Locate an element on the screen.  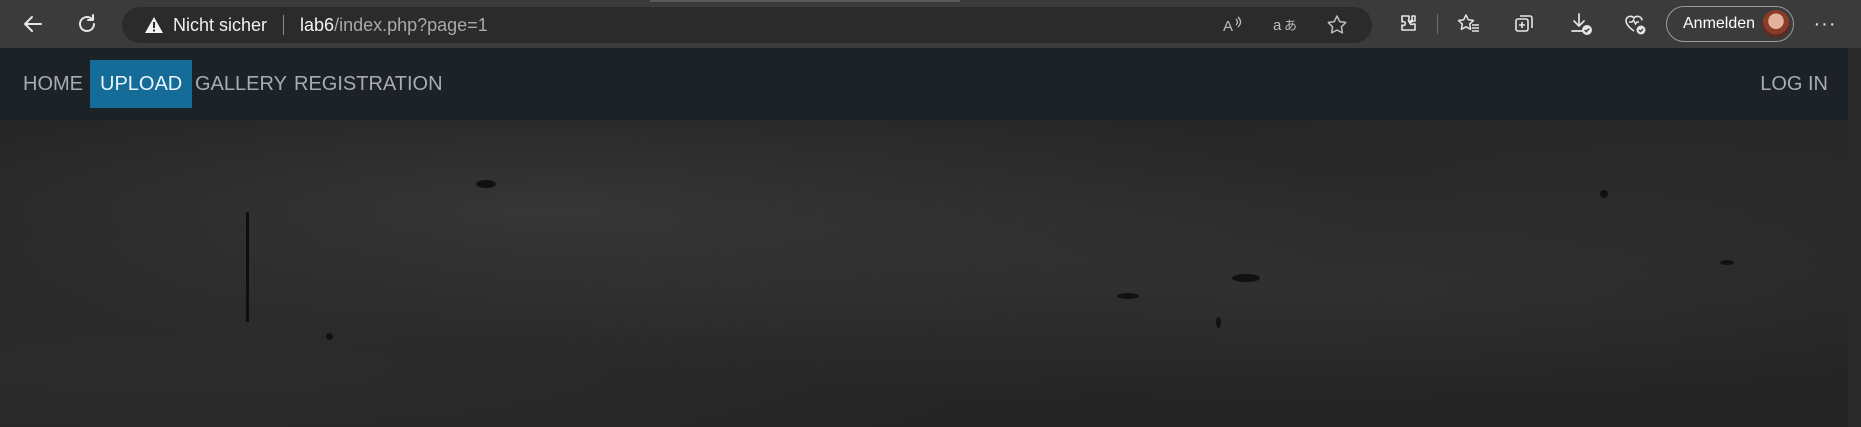
url-path: /index.php?page=1 is located at coordinates (411, 25).